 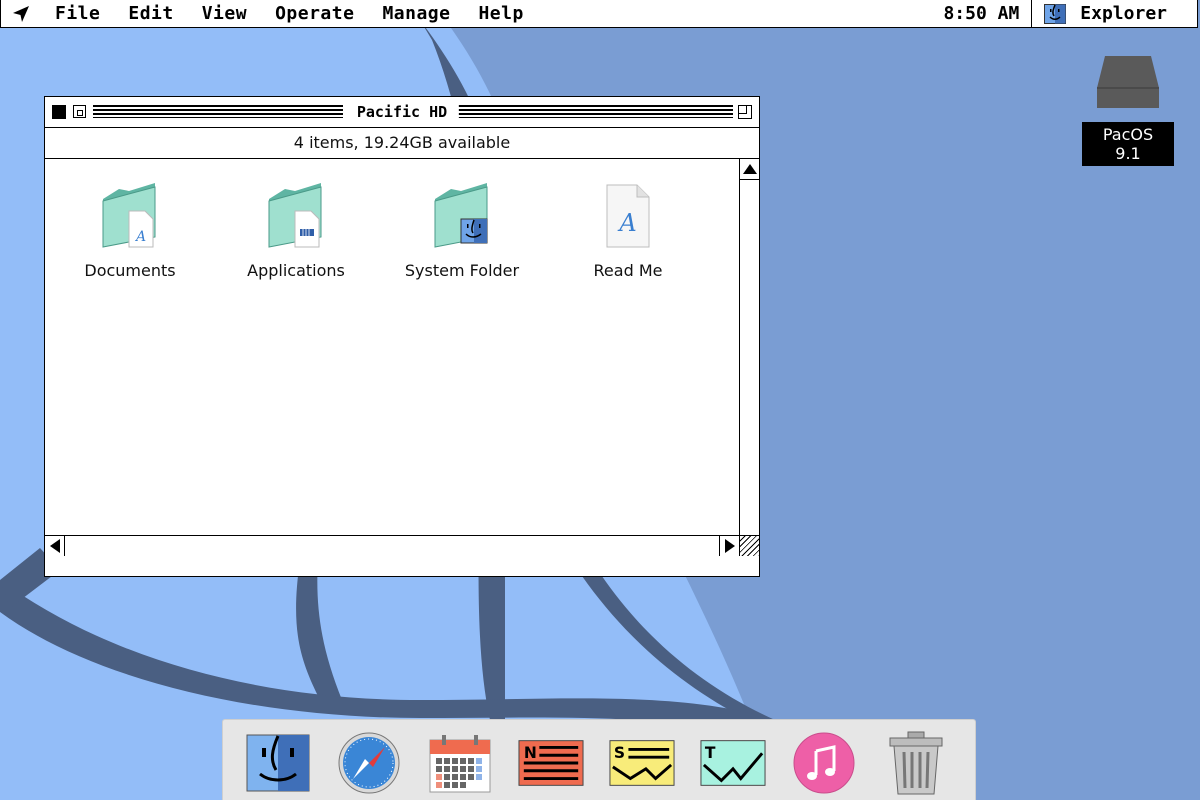 I want to click on disk-label: PacOS 9.1, so click(x=1128, y=144).